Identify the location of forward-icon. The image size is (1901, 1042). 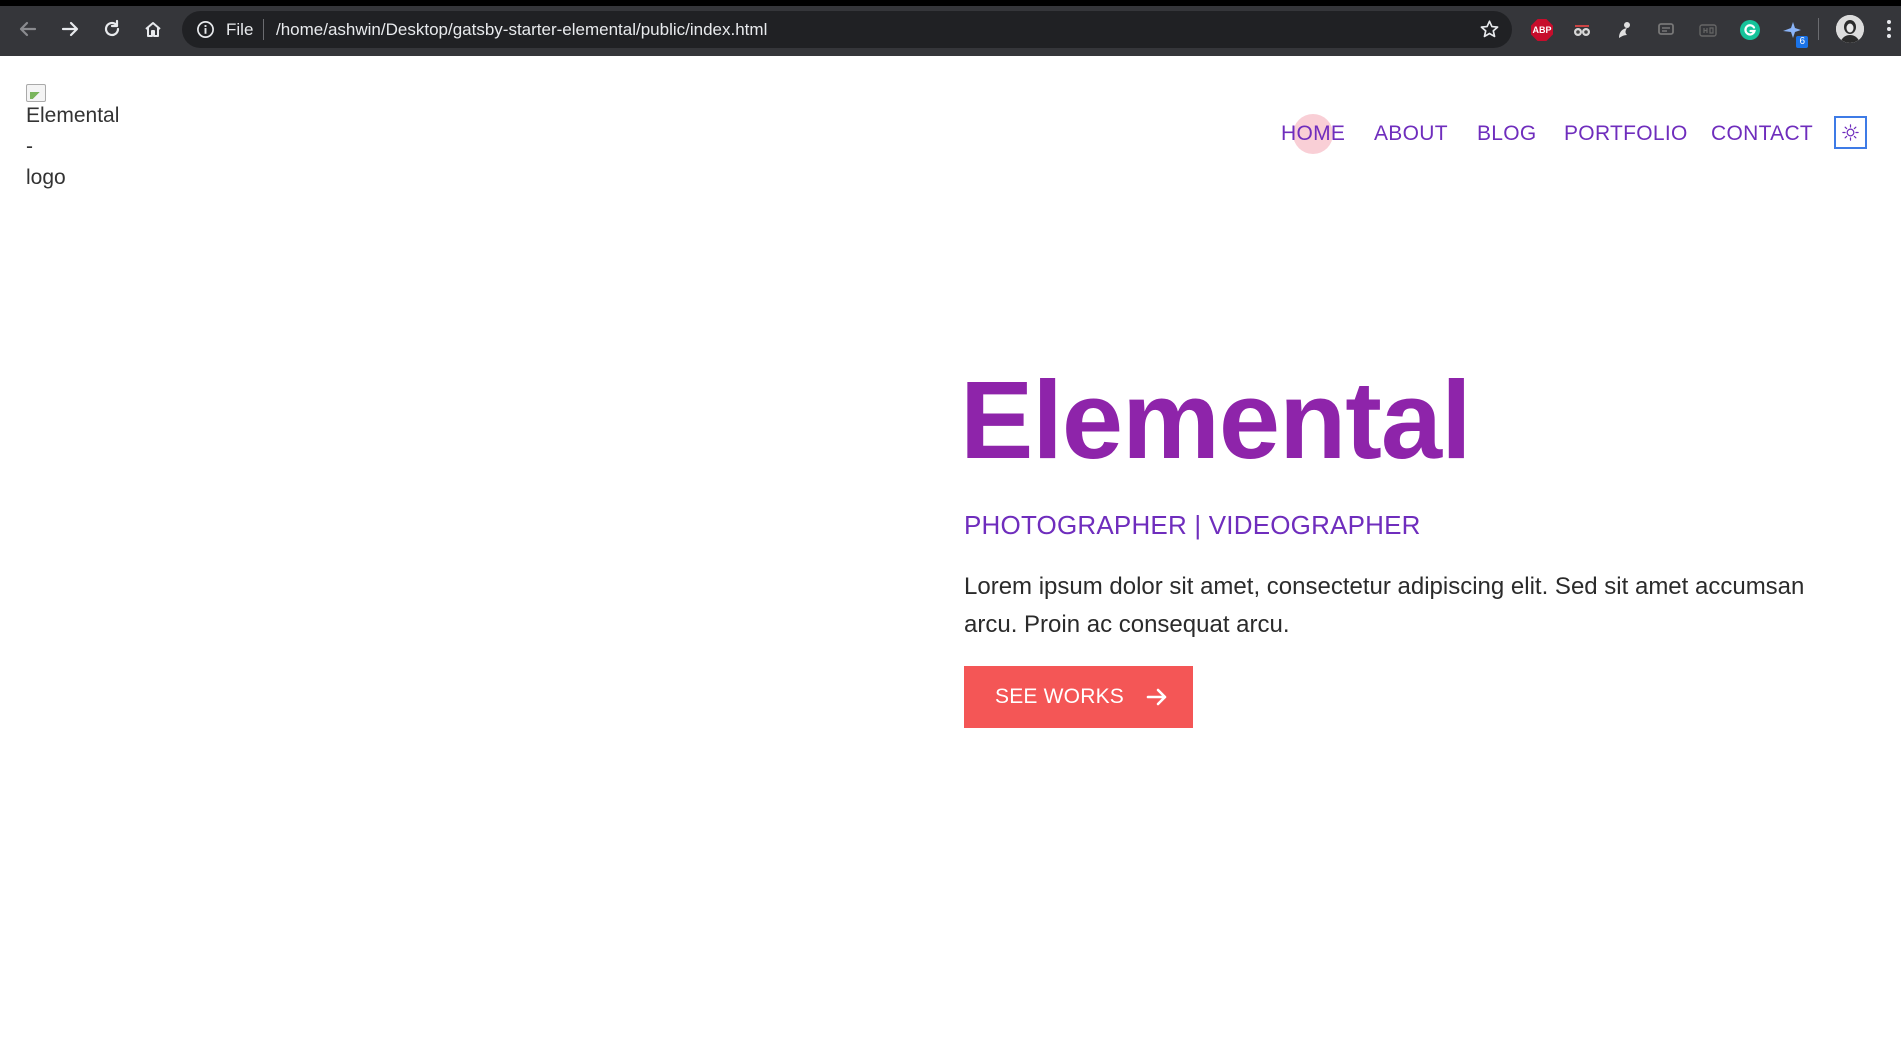
(70, 29).